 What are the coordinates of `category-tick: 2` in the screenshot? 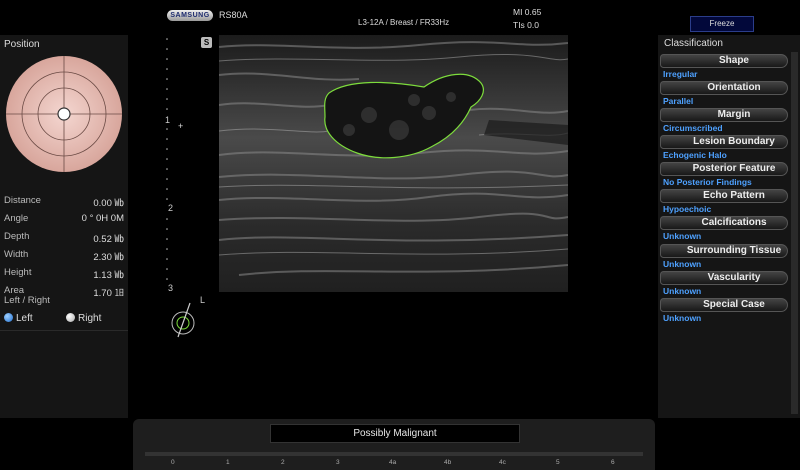 It's located at (283, 462).